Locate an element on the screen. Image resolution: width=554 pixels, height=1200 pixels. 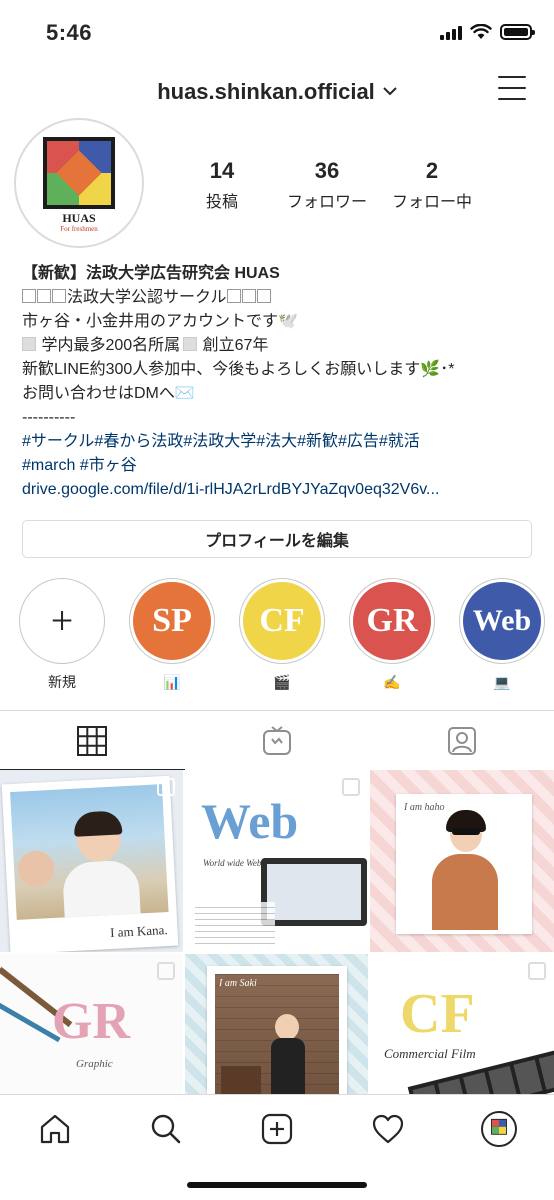
tab-tagged is located at coordinates (461, 740).